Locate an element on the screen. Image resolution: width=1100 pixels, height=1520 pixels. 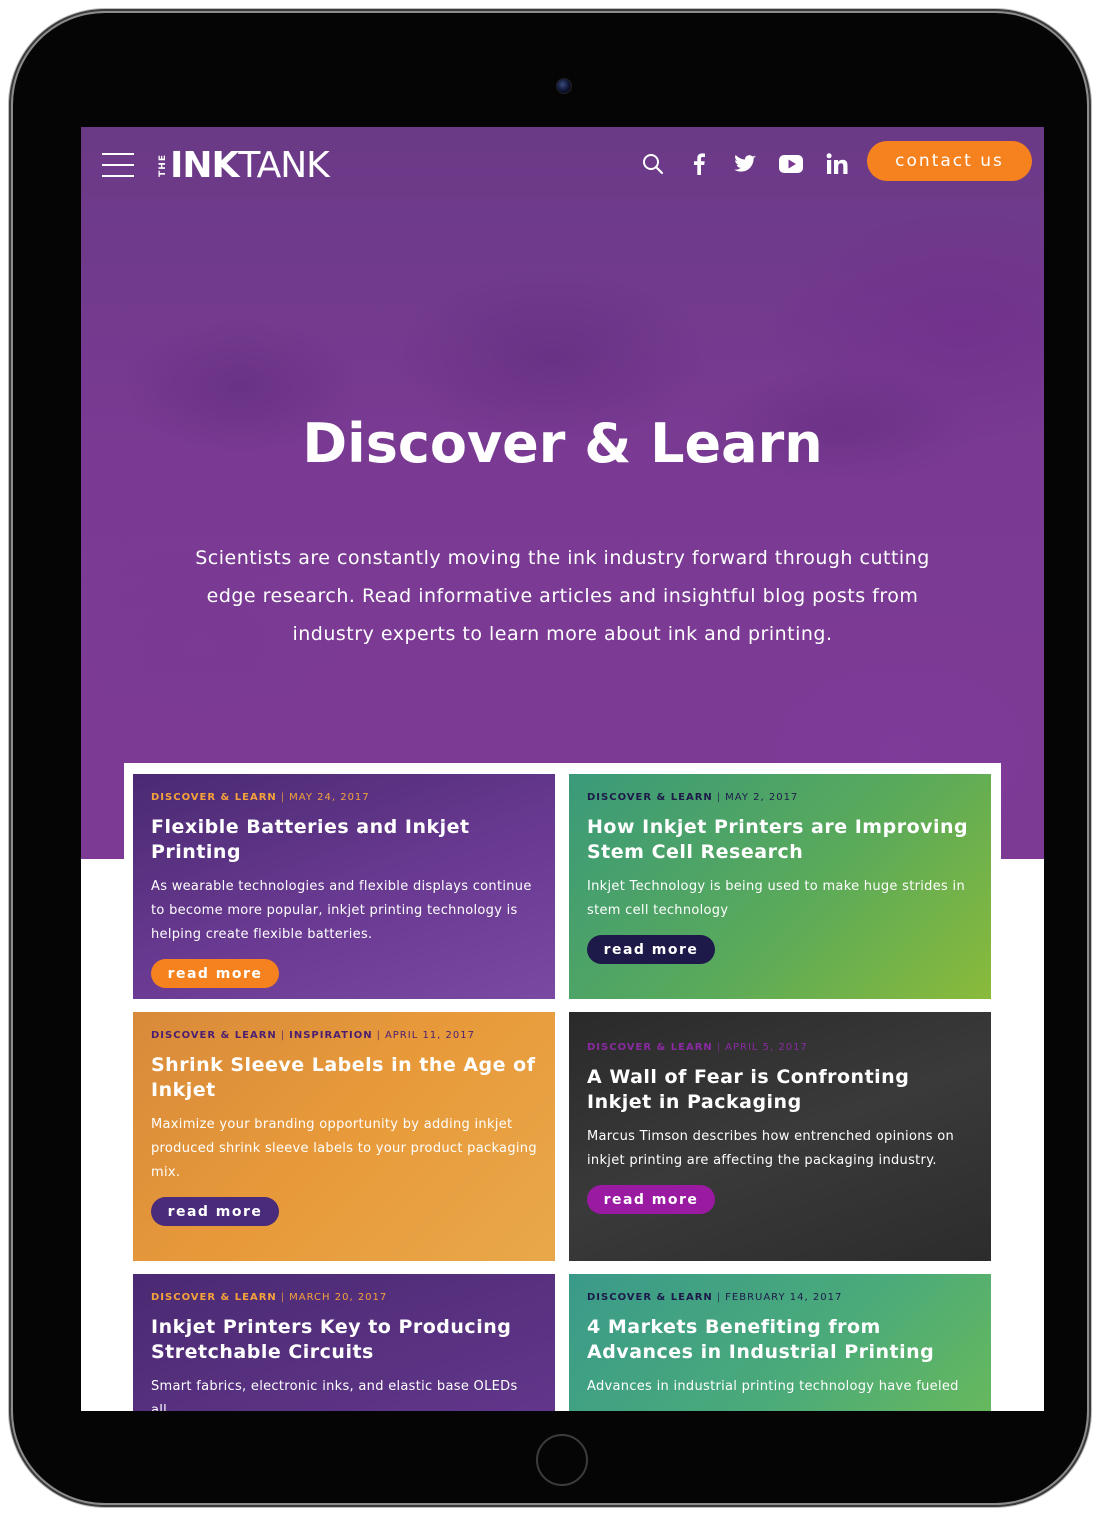
menu-icon is located at coordinates (118, 165).